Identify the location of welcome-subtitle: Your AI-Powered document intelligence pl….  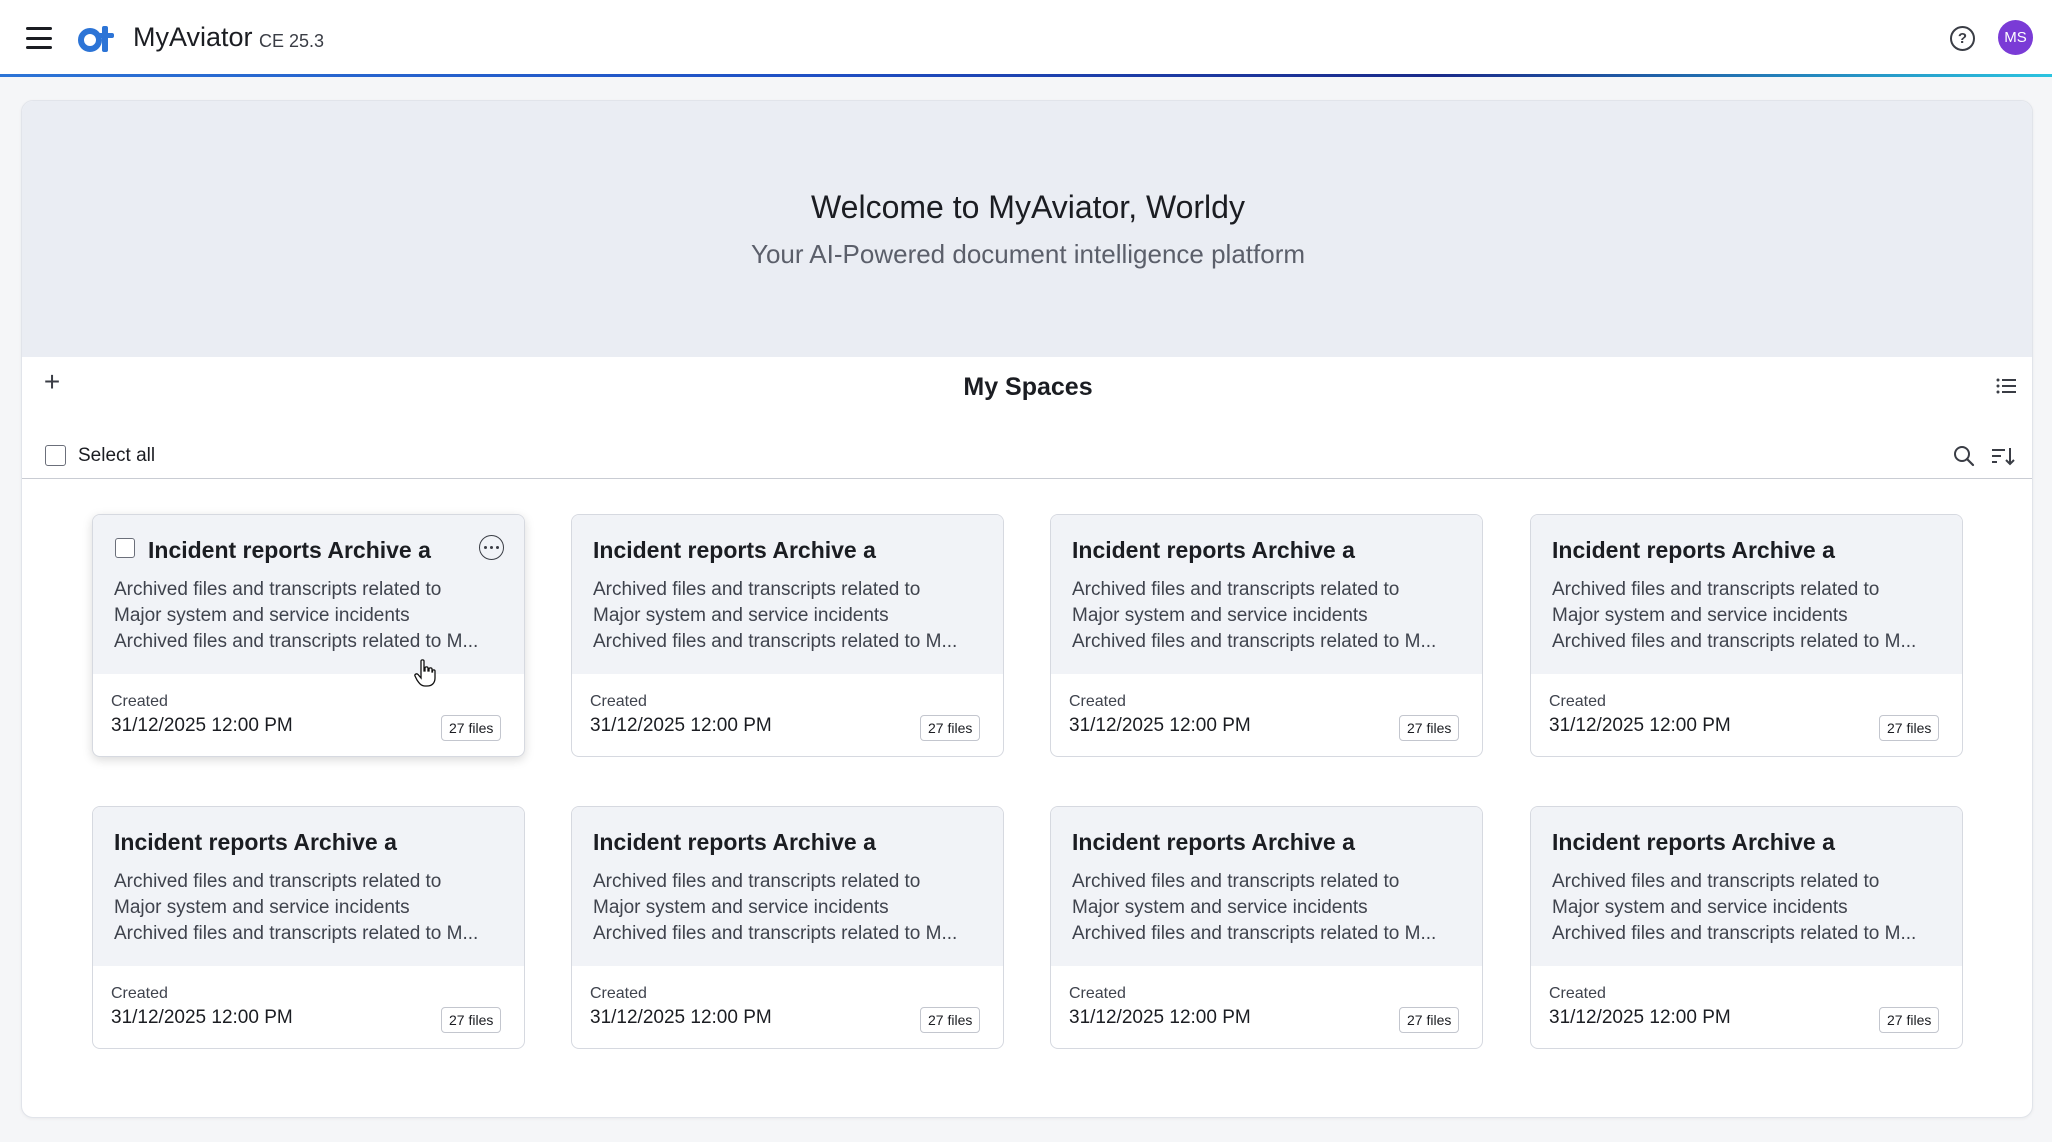
(1028, 254).